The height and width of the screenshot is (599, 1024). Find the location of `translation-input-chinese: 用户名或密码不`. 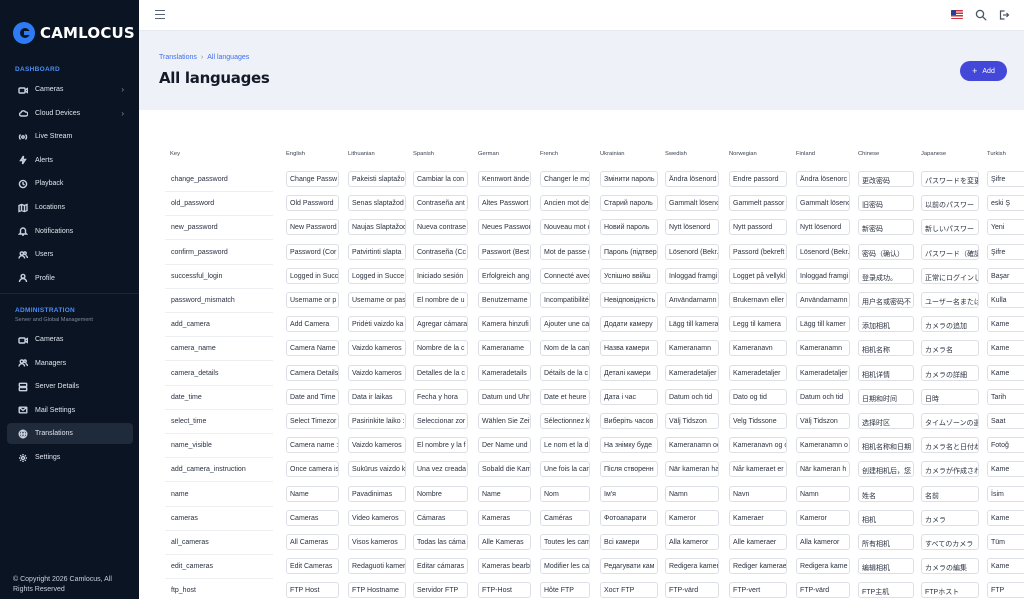

translation-input-chinese: 用户名或密码不 is located at coordinates (886, 300).